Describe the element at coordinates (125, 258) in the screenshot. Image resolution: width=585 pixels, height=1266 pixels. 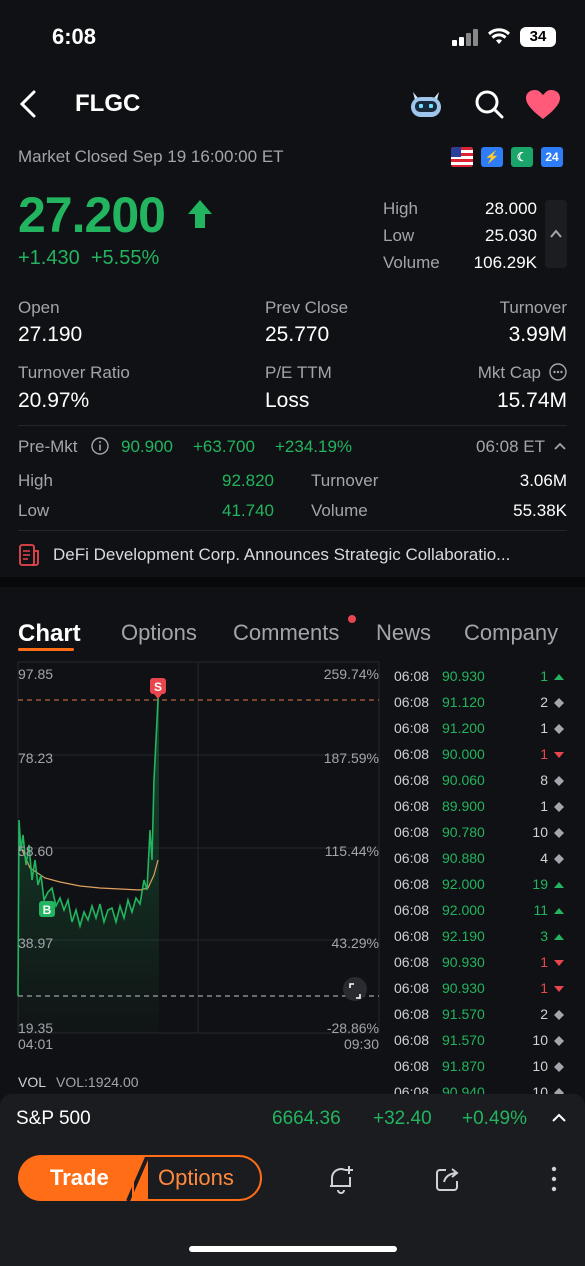
I see `change-percent: +5.55%` at that location.